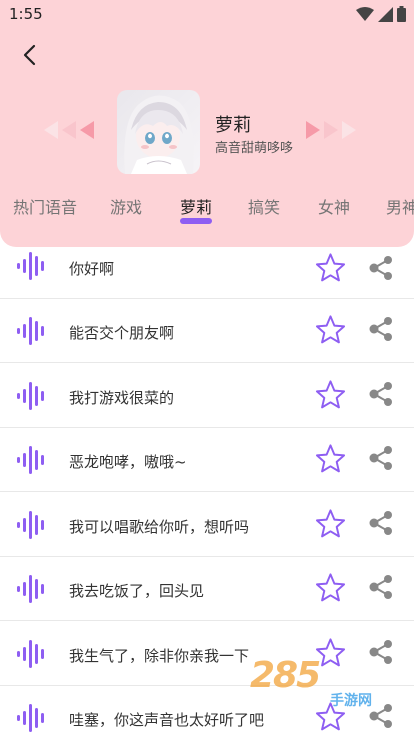 This screenshot has height=737, width=414. Describe the element at coordinates (128, 462) in the screenshot. I see `voice-text: 恶龙咆哮，嗷哦~` at that location.